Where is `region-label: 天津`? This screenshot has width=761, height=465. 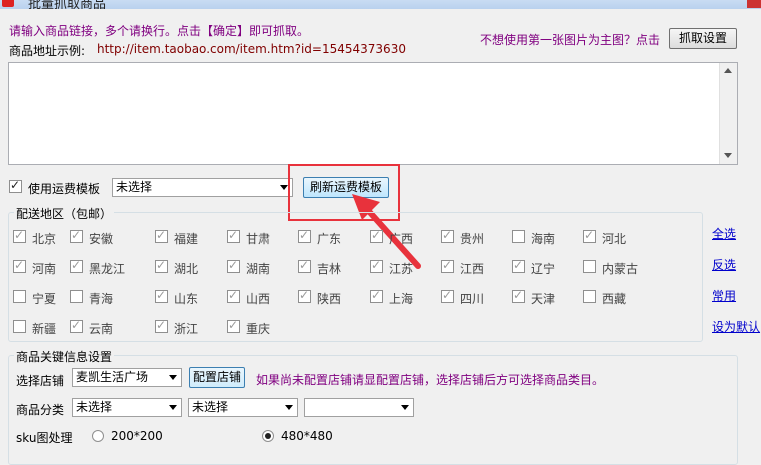
region-label: 天津 is located at coordinates (543, 299).